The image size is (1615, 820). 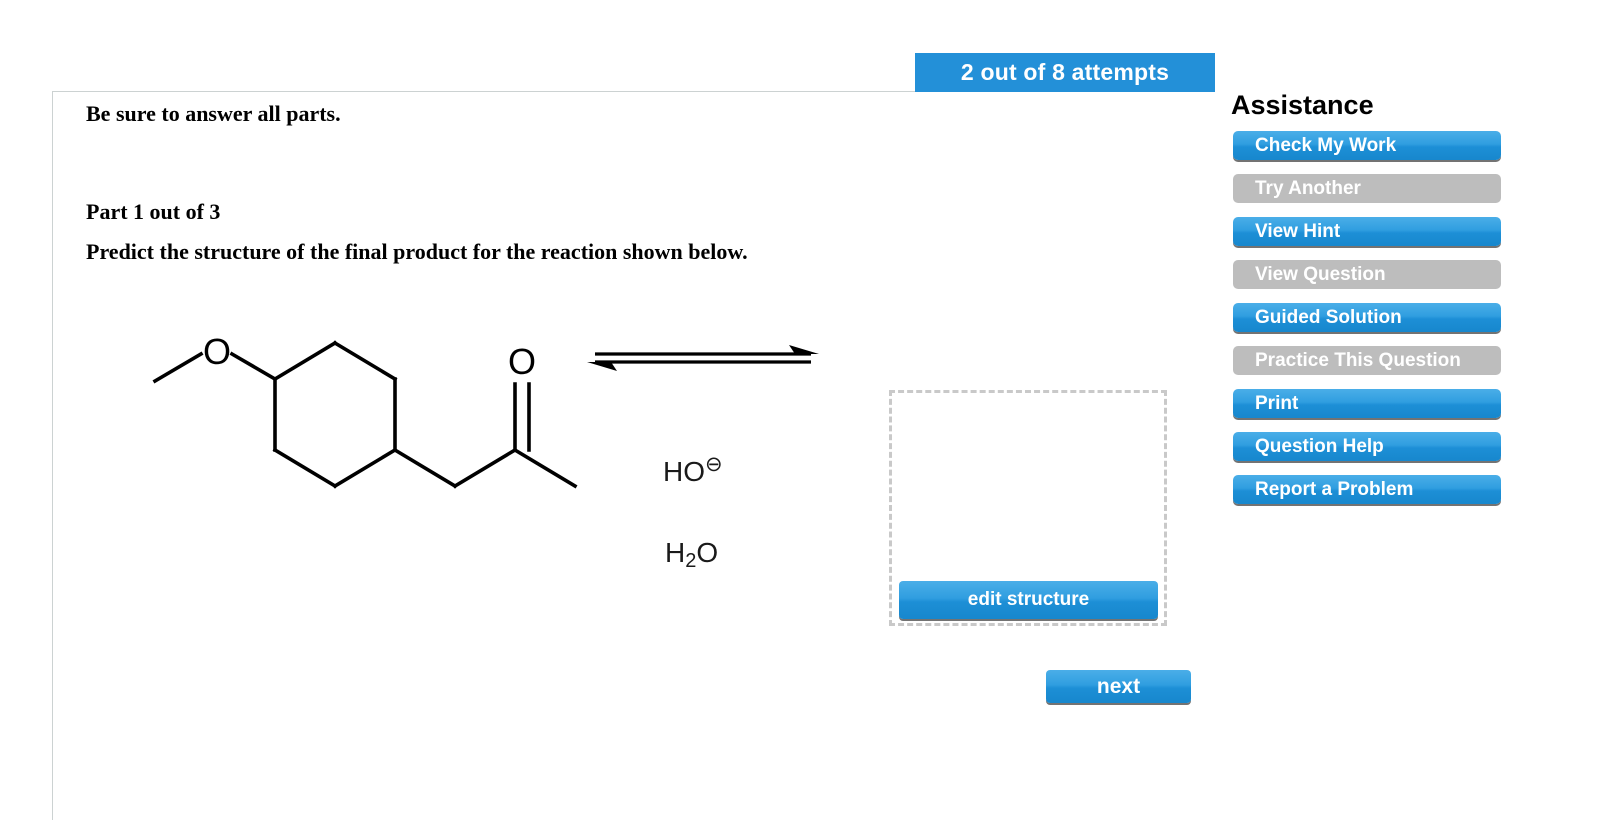 What do you see at coordinates (1302, 105) in the screenshot?
I see `assistance-title: Assistance` at bounding box center [1302, 105].